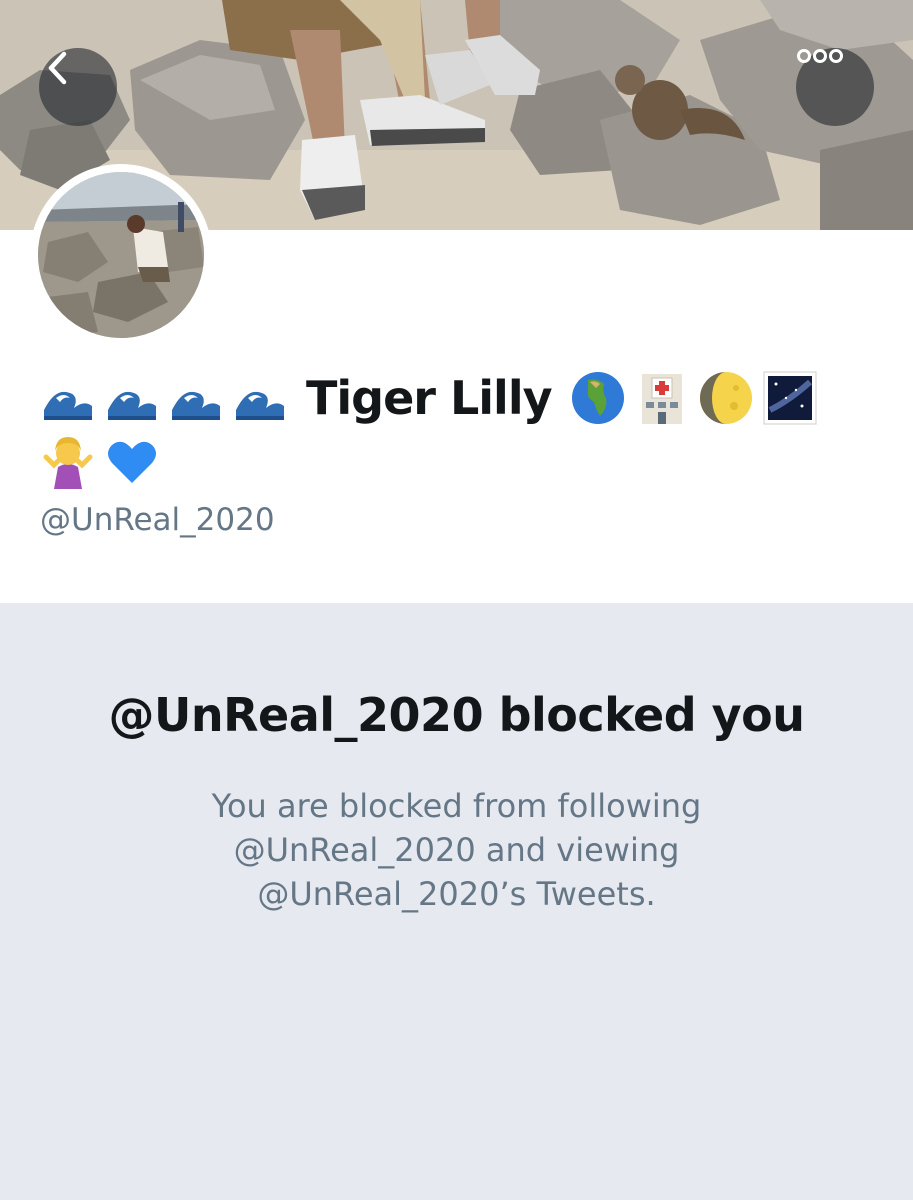 The image size is (913, 1200). Describe the element at coordinates (456, 715) in the screenshot. I see `blocked-title: @UnReal_2020 blocked you` at that location.